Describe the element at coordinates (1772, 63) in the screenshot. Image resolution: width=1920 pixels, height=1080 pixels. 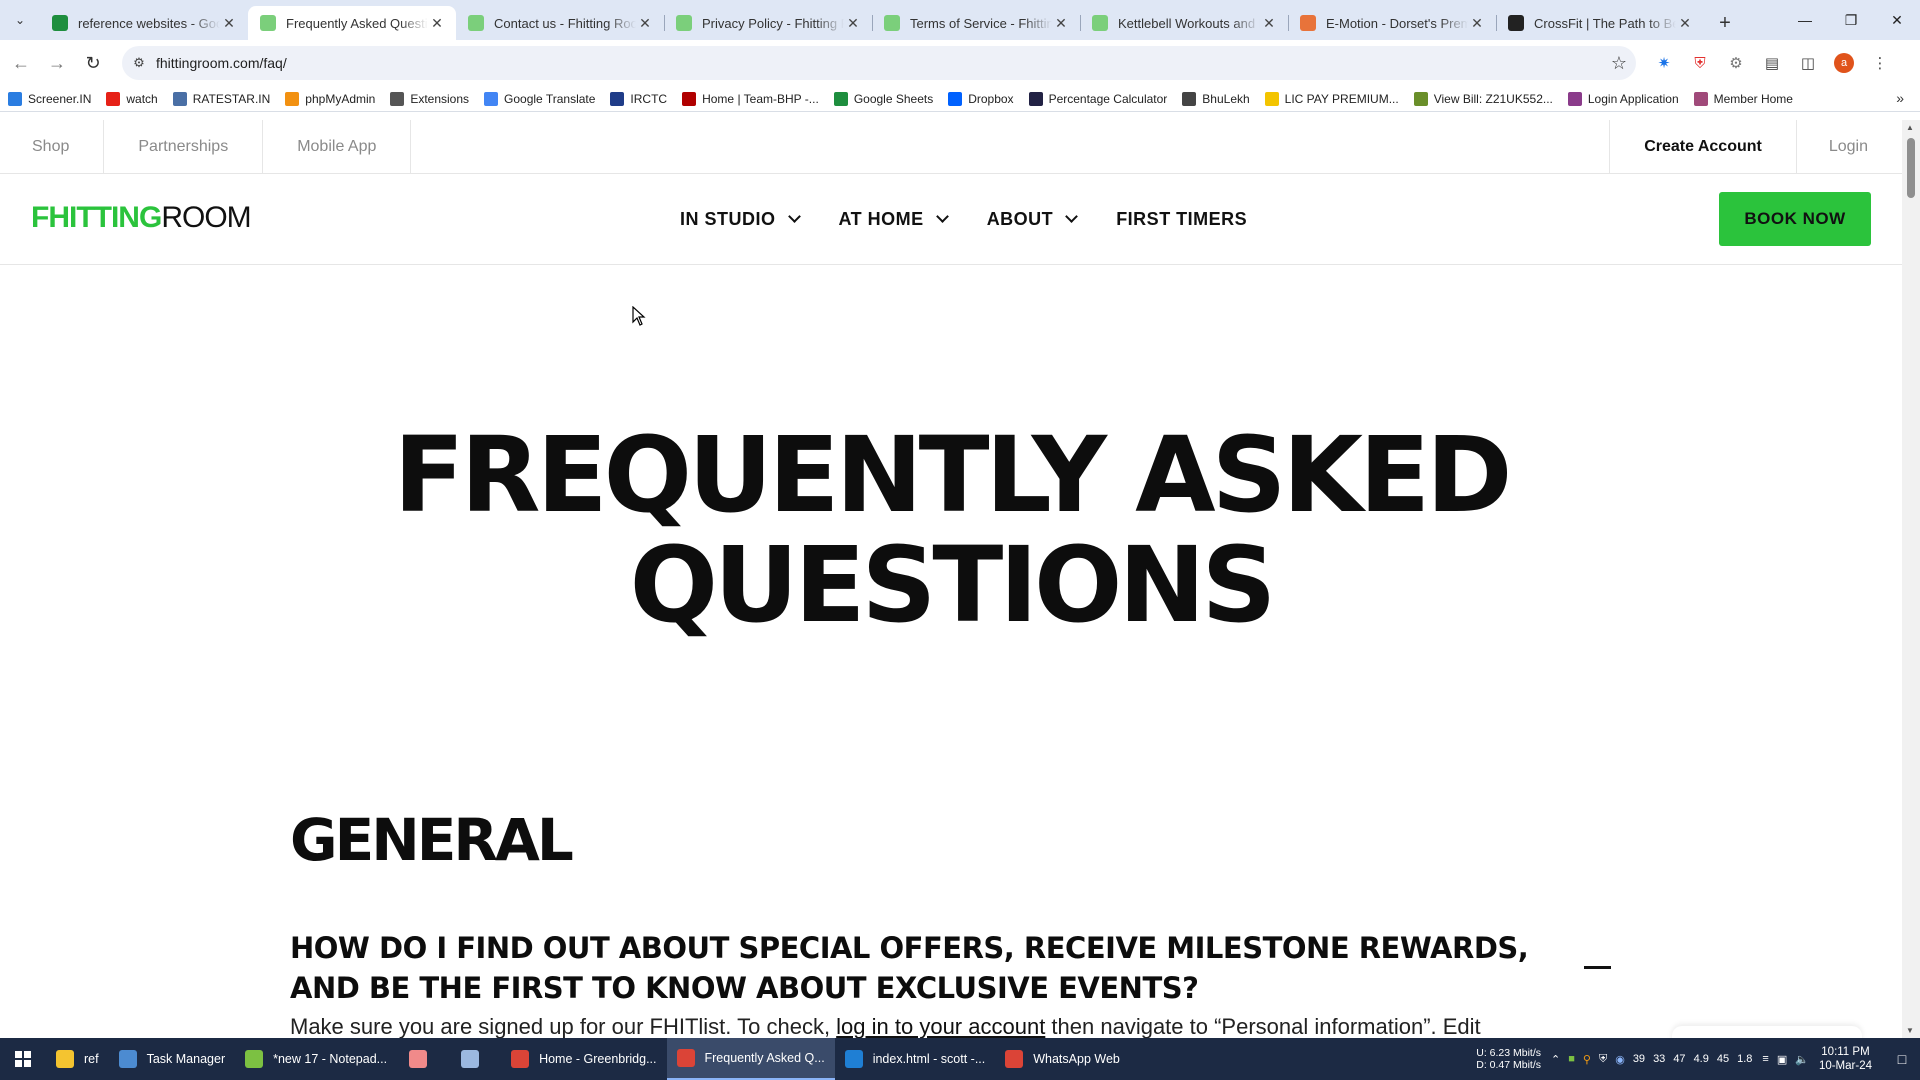
I see `extensions-puzzle-icon: ▤` at that location.